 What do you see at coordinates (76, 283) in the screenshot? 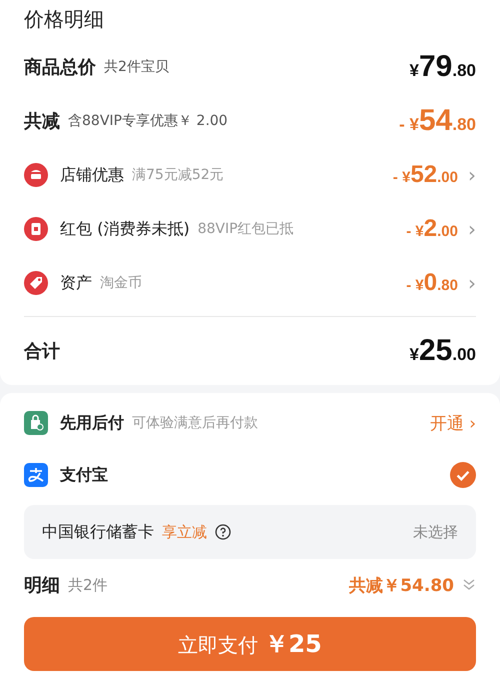
I see `row-label: 资产` at bounding box center [76, 283].